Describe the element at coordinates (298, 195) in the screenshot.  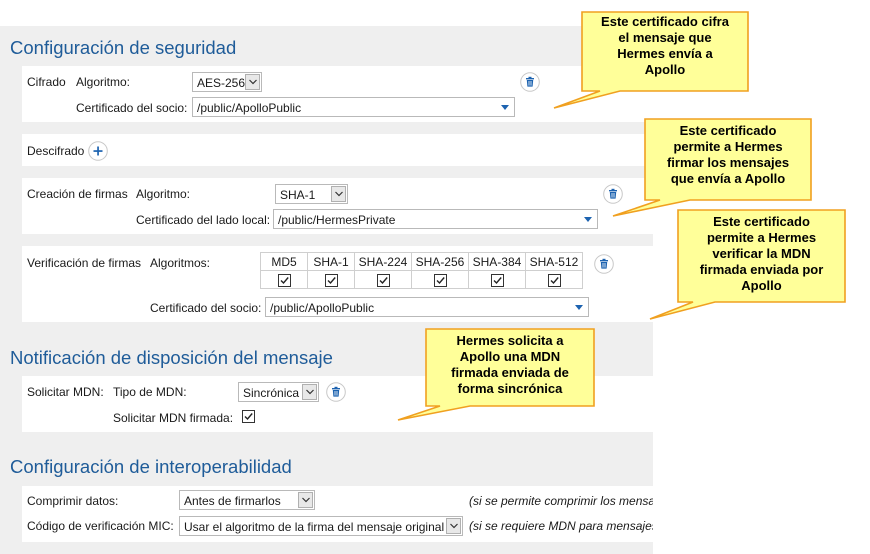
I see `firmas-algorithm-value: SHA-1` at that location.